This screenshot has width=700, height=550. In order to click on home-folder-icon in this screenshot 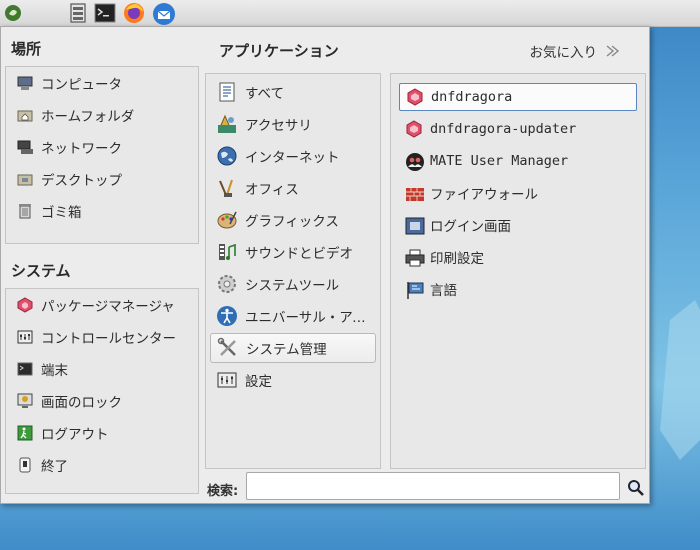, I will do `click(25, 115)`.